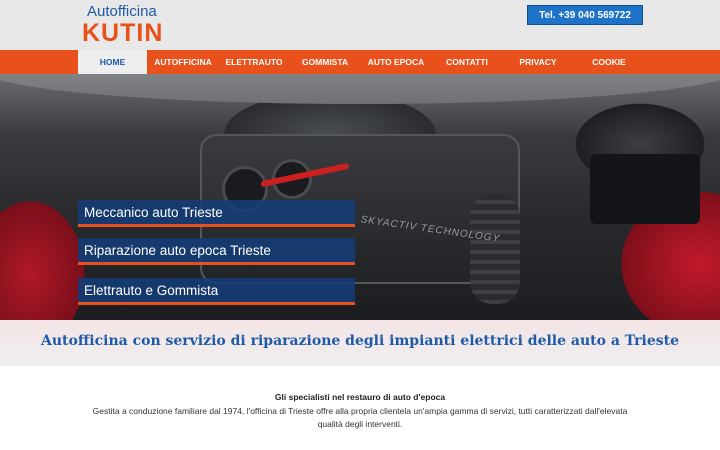 This screenshot has height=450, width=720. What do you see at coordinates (112, 62) in the screenshot?
I see `nav-item-home: HOME` at bounding box center [112, 62].